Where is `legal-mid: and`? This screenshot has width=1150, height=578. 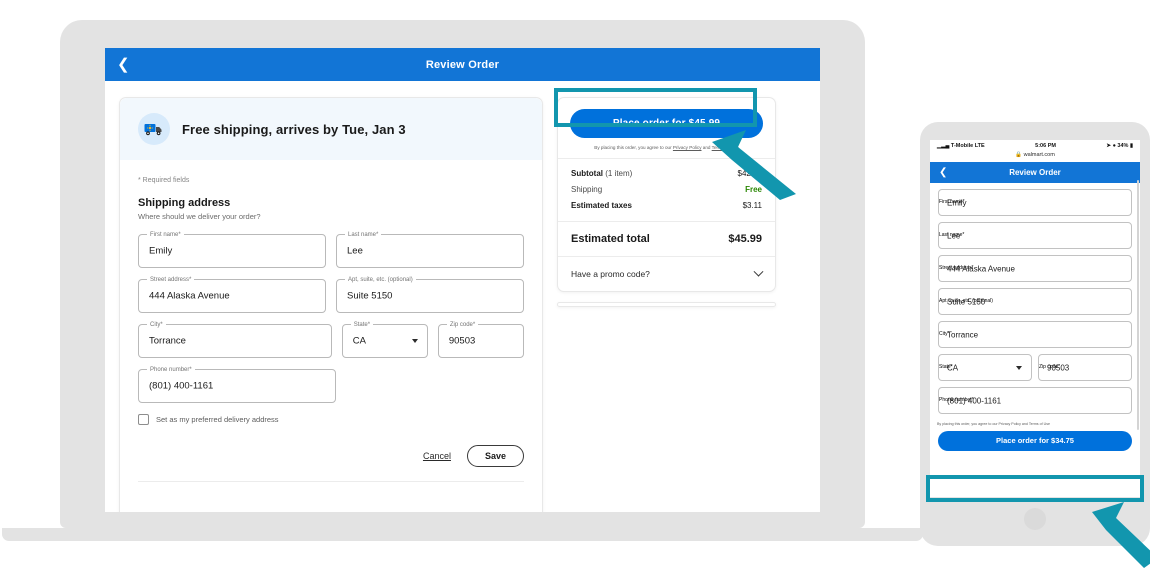
legal-mid: and is located at coordinates (706, 147).